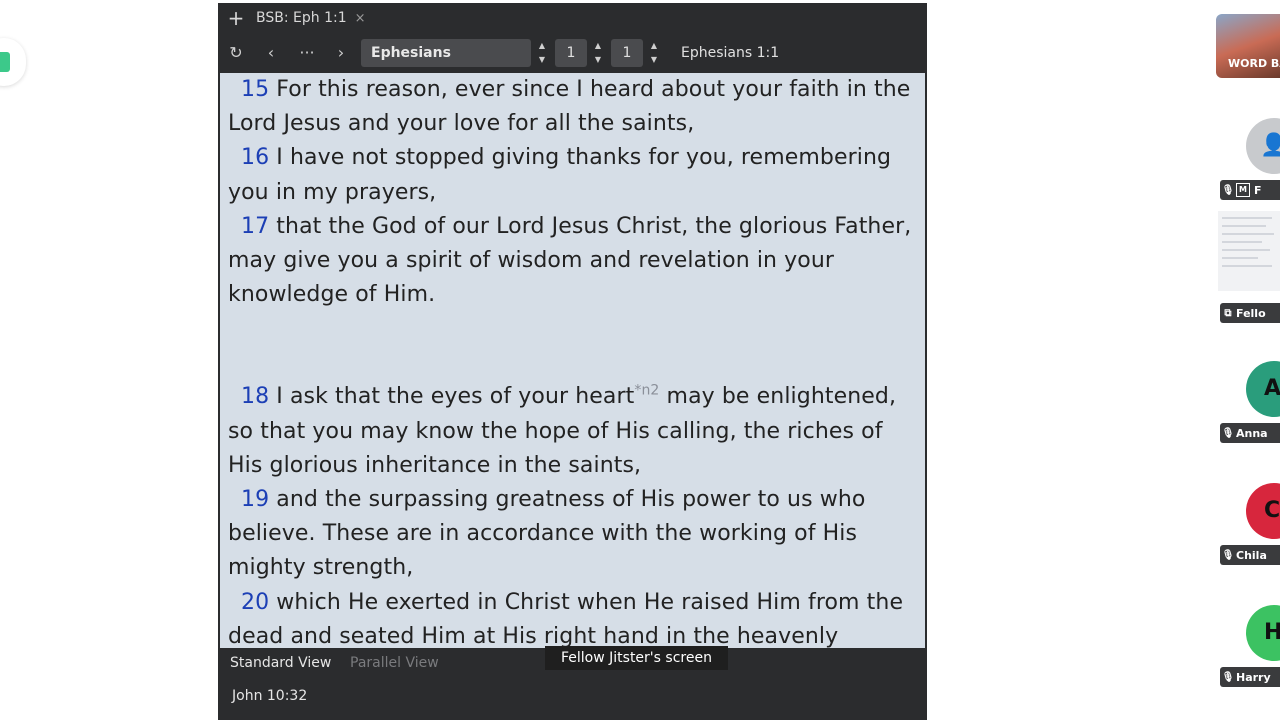 Image resolution: width=1280 pixels, height=720 pixels. I want to click on participant-avatar: H, so click(1263, 633).